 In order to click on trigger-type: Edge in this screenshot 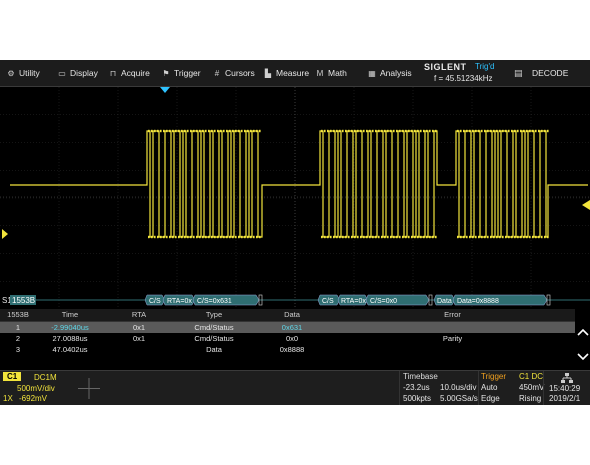, I will do `click(490, 398)`.